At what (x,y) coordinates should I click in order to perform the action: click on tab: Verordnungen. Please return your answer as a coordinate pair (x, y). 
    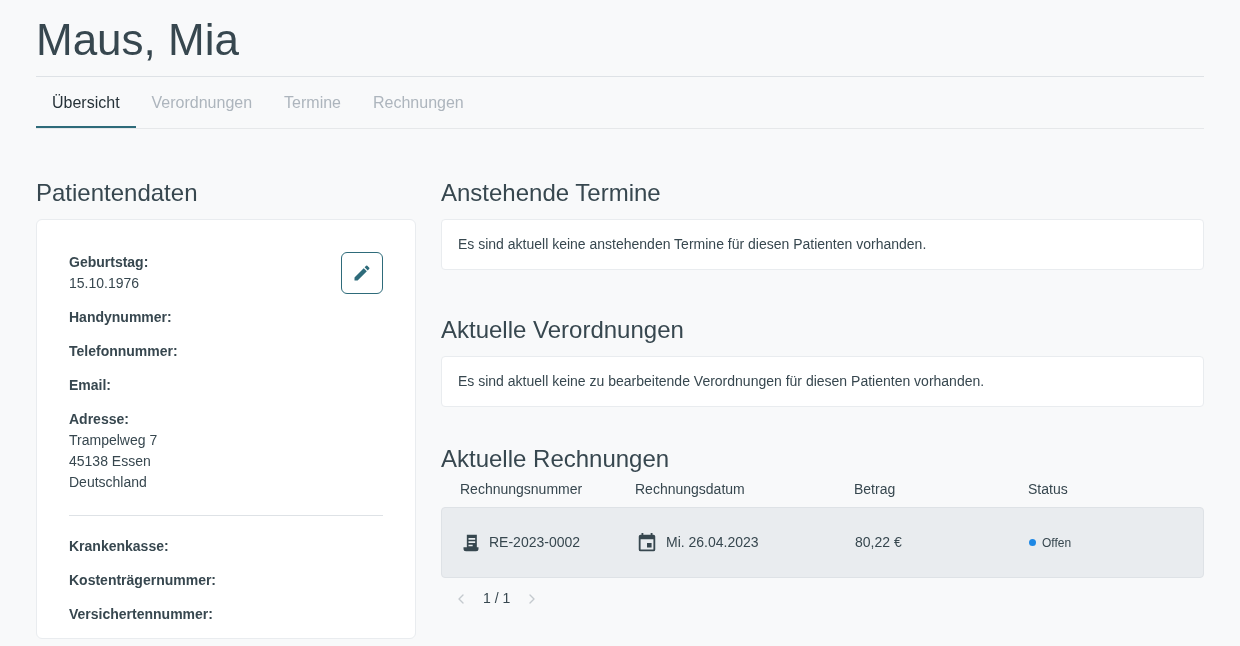
    Looking at the image, I should click on (202, 109).